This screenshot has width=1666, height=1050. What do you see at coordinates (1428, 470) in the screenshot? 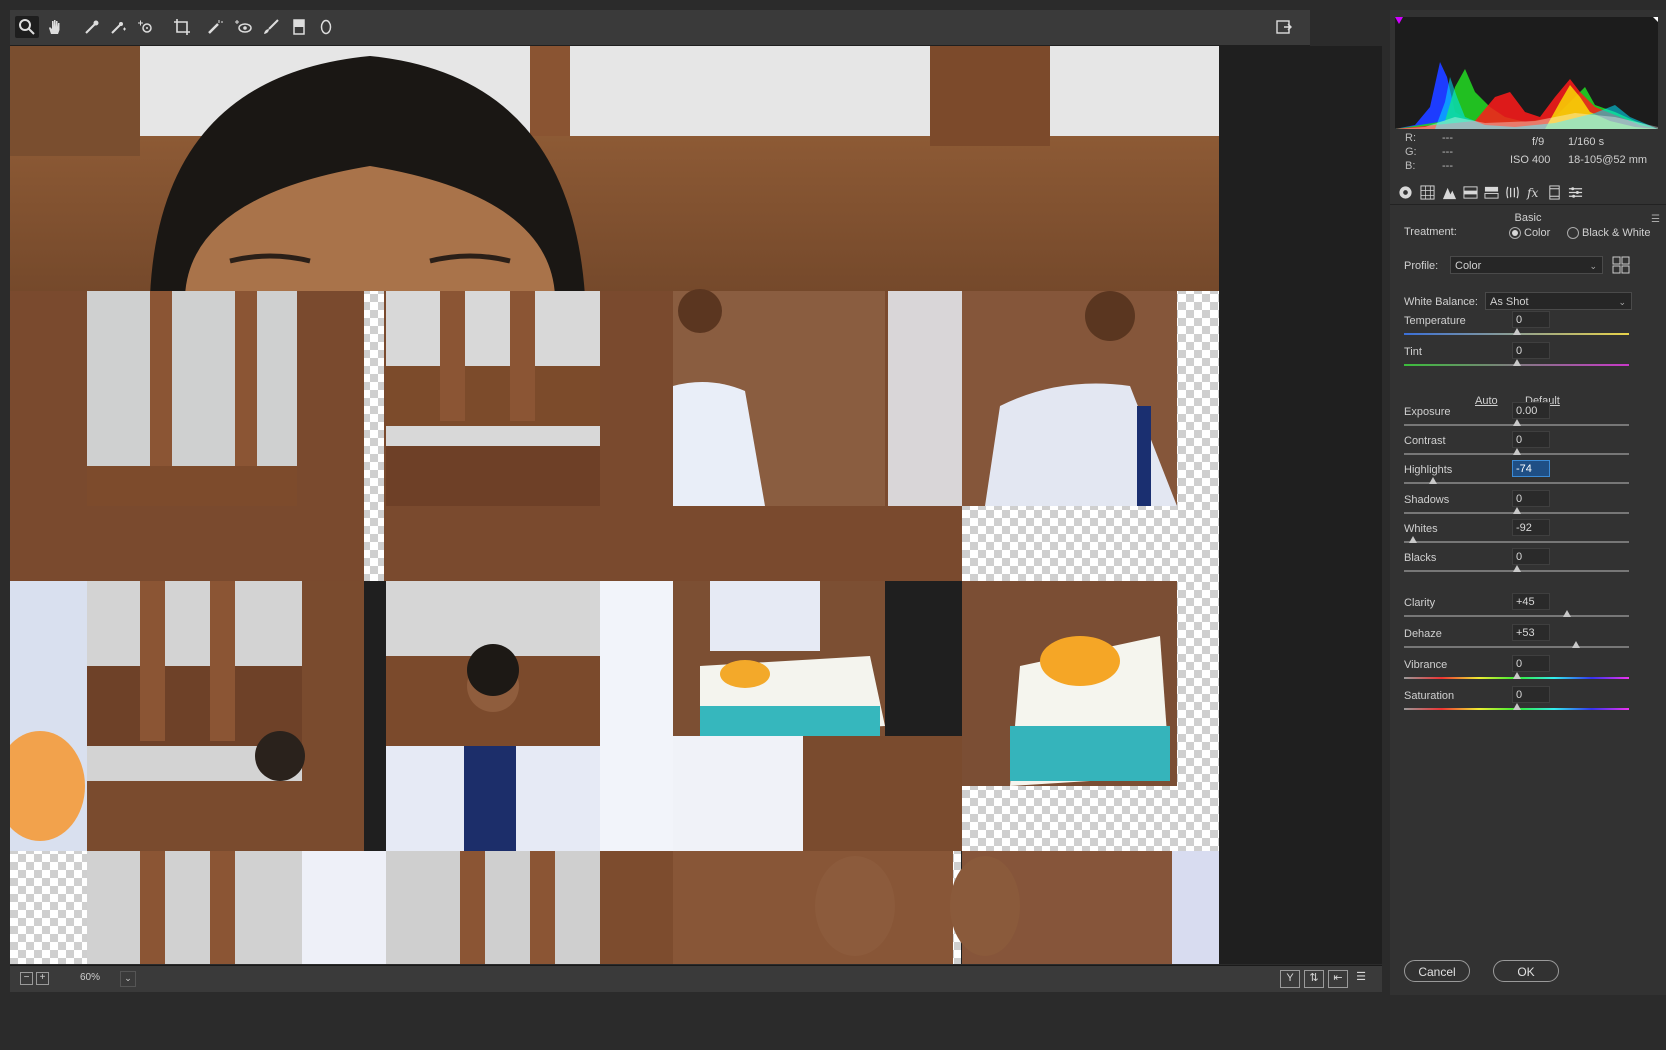
I see `highlights-label: Highlights` at bounding box center [1428, 470].